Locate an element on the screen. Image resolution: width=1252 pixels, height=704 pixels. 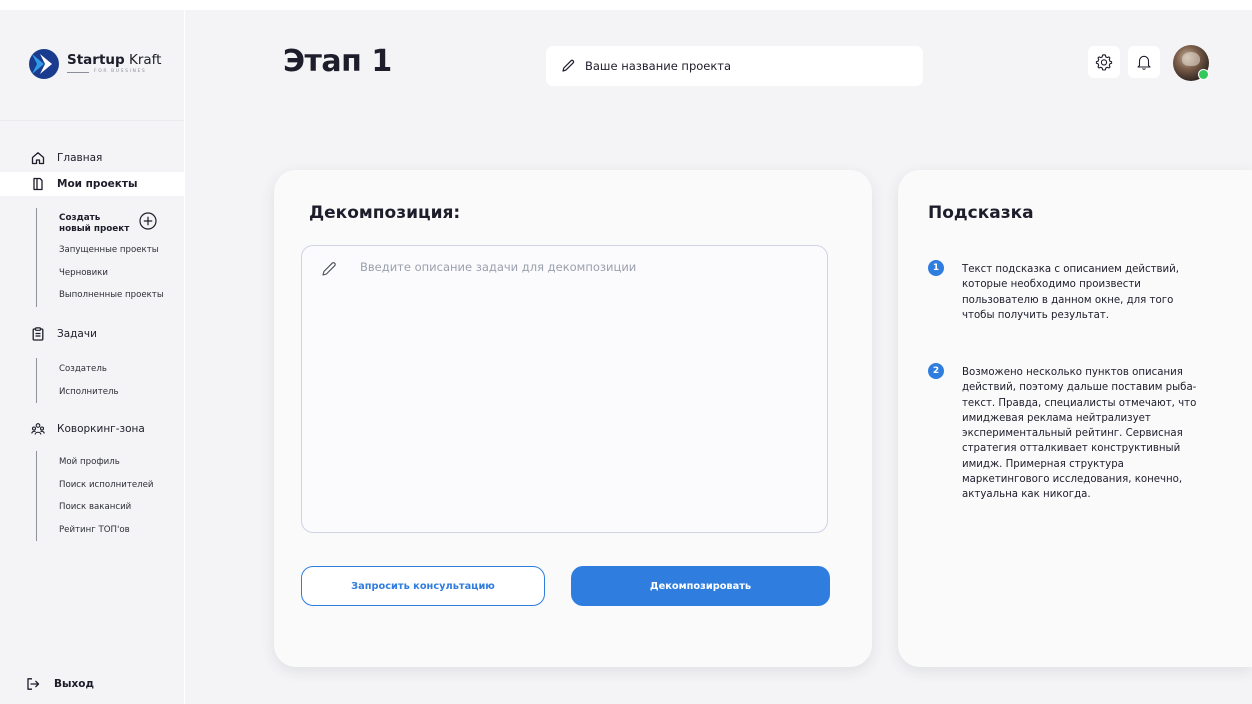
logout-icon is located at coordinates (33, 684).